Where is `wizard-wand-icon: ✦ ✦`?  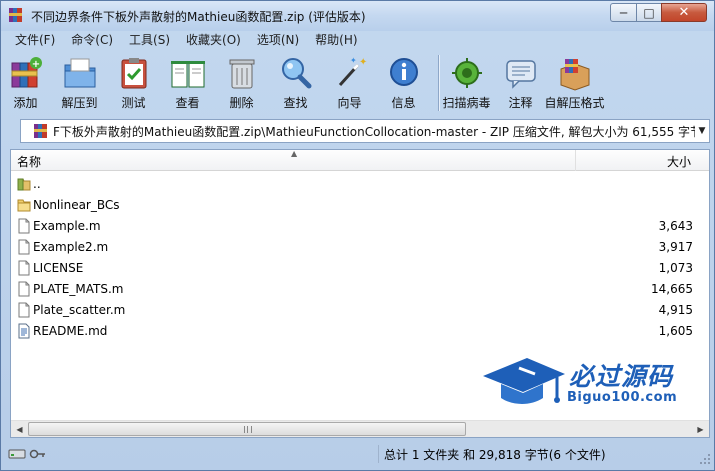 wizard-wand-icon: ✦ ✦ is located at coordinates (352, 71).